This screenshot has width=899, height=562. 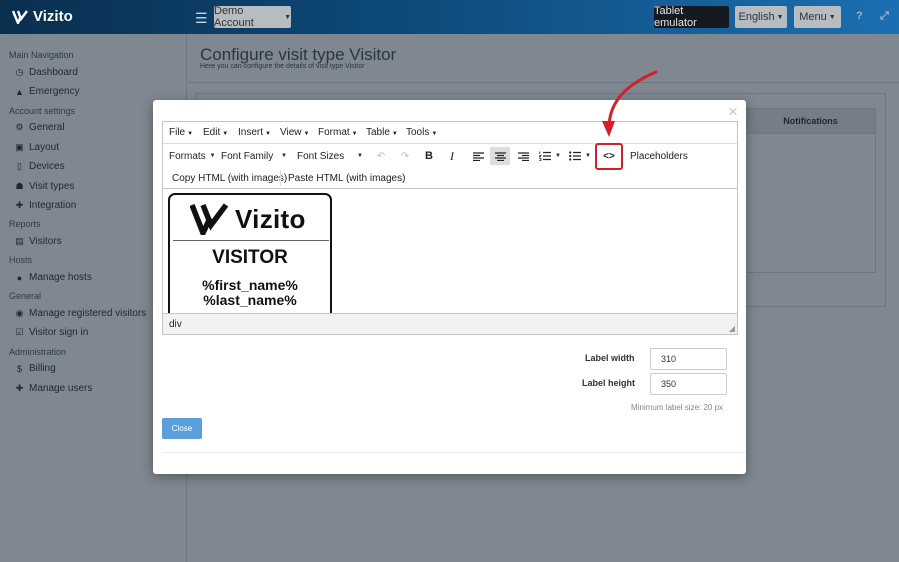 I want to click on formats-dropdown: Formats ▼, so click(x=192, y=156).